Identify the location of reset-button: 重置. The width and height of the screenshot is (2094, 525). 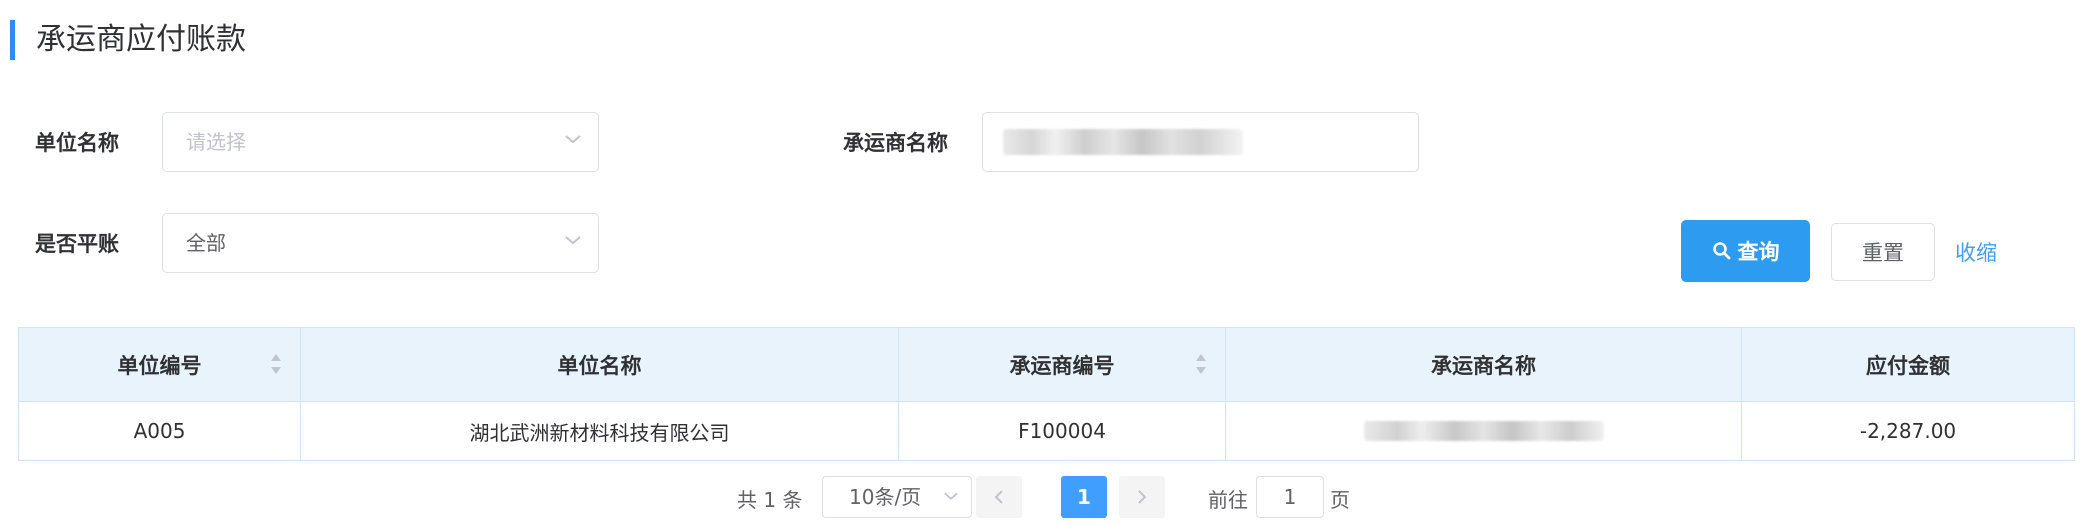
(1883, 252).